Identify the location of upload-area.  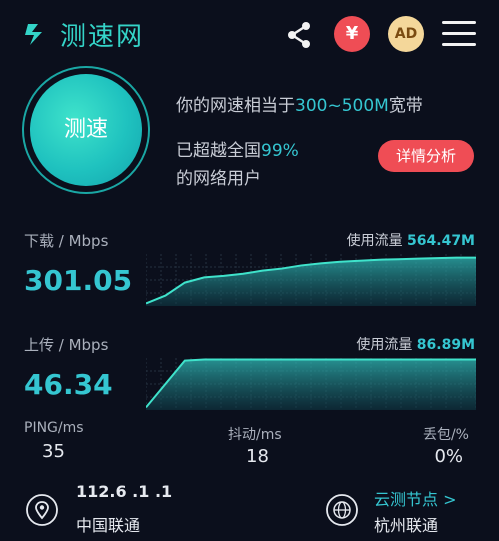
(311, 384).